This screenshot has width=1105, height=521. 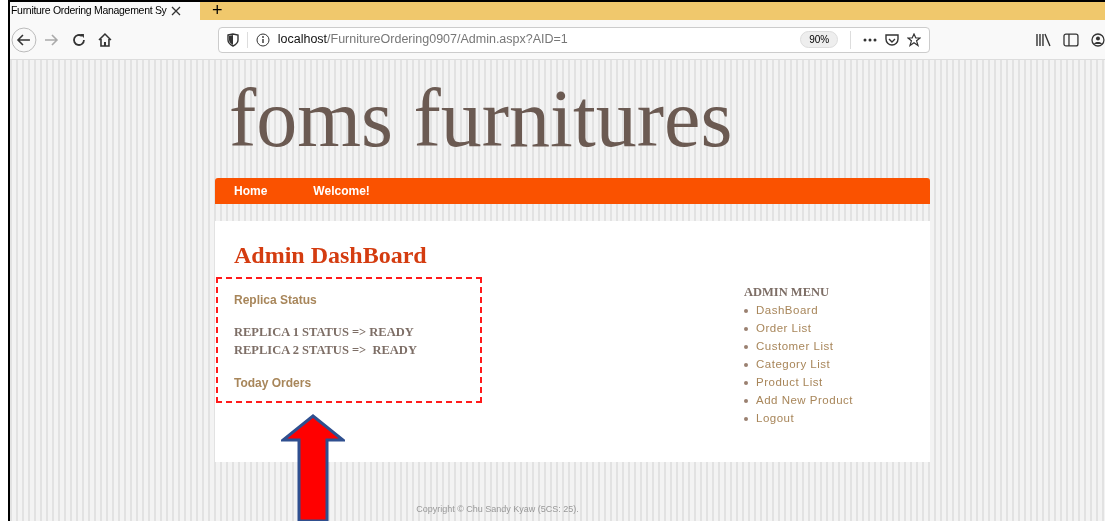 I want to click on browser-tab: Furniture Ordering Management Sy, so click(x=105, y=11).